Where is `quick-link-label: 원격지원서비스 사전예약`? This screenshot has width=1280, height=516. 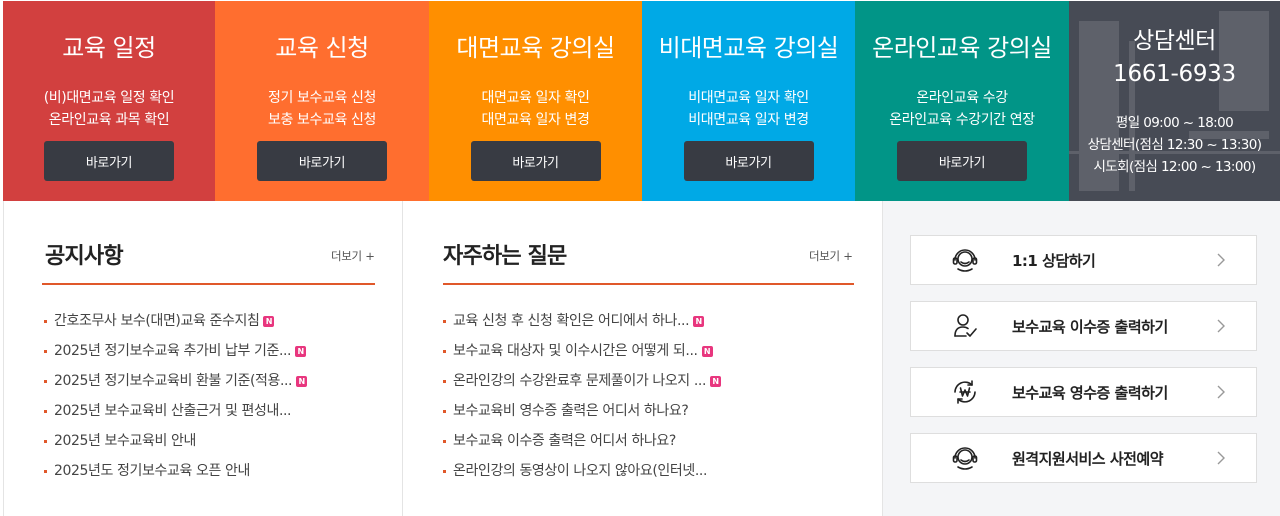
quick-link-label: 원격지원서비스 사전예약 is located at coordinates (1088, 458).